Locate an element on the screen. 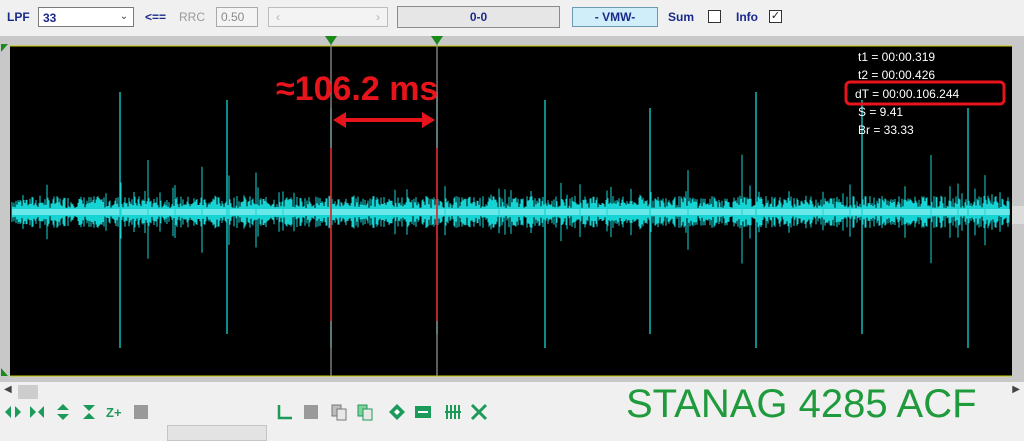 This screenshot has width=1024, height=441. stop-icon is located at coordinates (141, 412).